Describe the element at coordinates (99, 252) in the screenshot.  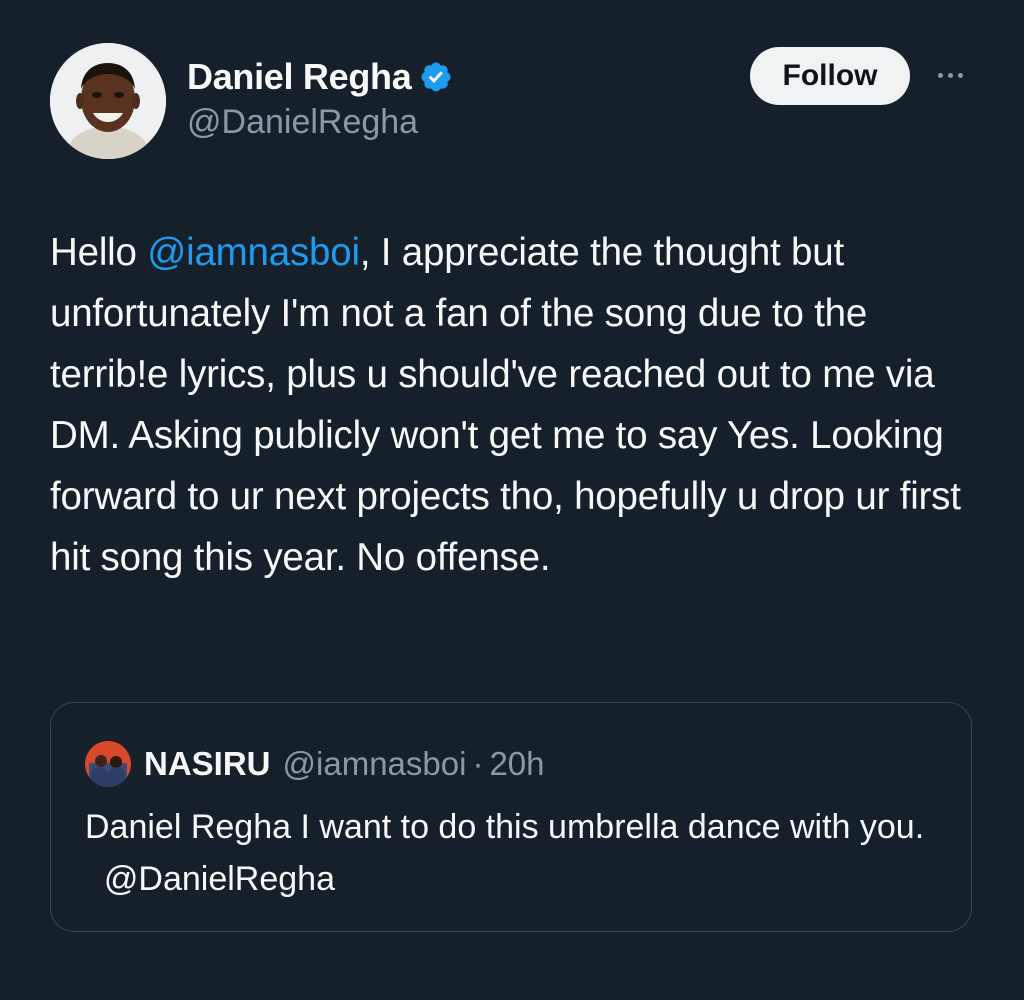
I see `tweet-text-part: Hello` at that location.